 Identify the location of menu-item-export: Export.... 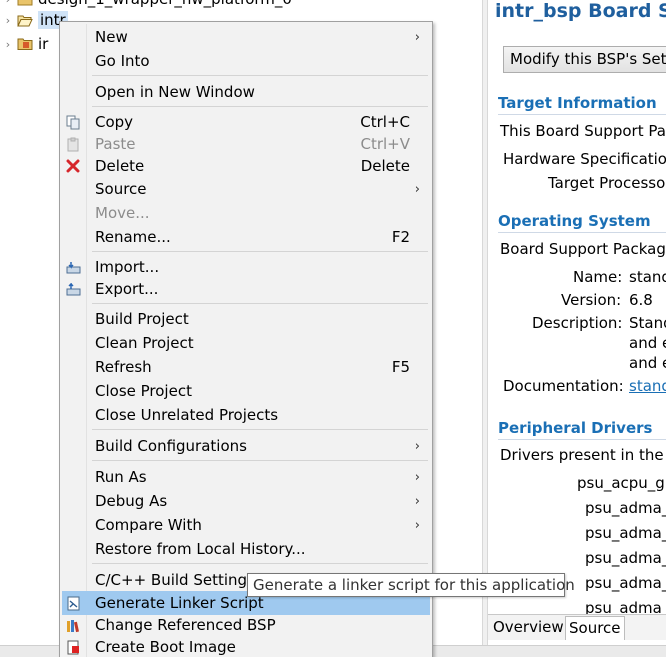
(246, 289).